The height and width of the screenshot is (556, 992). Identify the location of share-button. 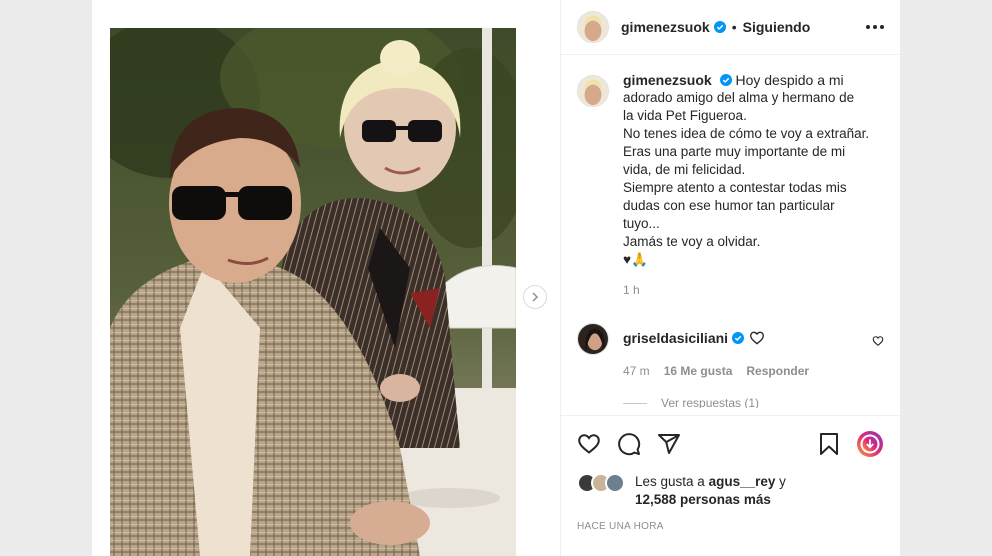
(669, 444).